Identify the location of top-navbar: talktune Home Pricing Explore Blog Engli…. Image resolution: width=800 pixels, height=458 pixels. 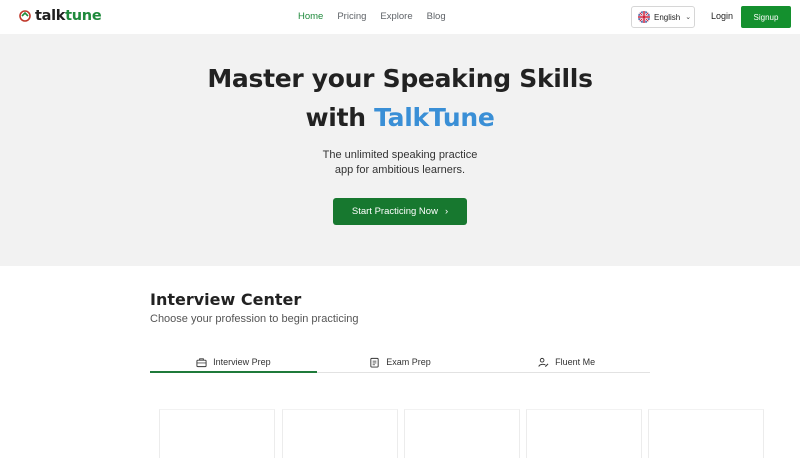
(400, 17).